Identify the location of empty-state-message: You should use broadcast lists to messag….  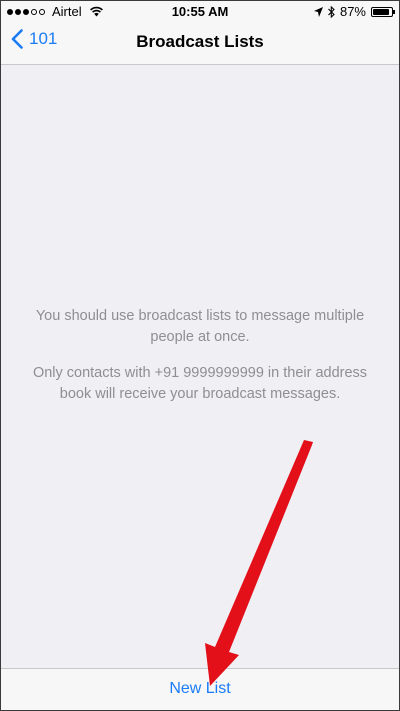
(200, 363).